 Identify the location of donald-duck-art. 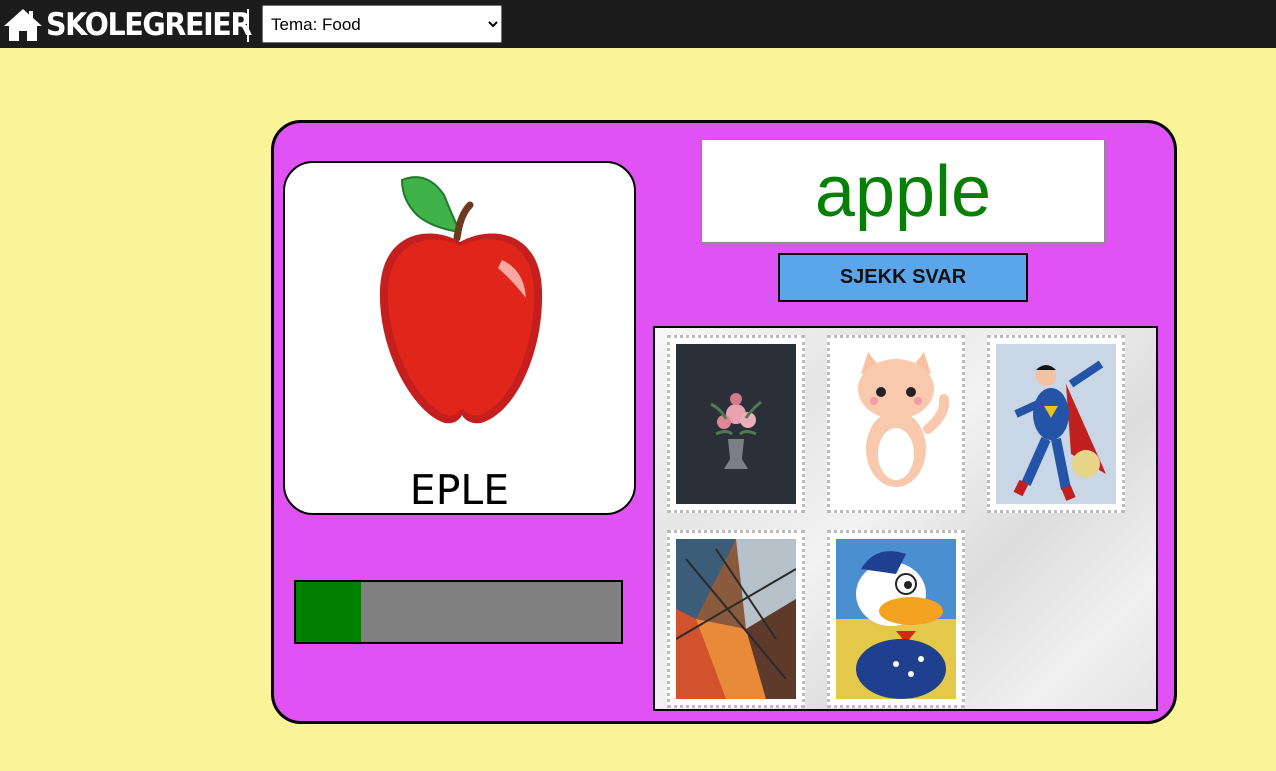
(896, 619).